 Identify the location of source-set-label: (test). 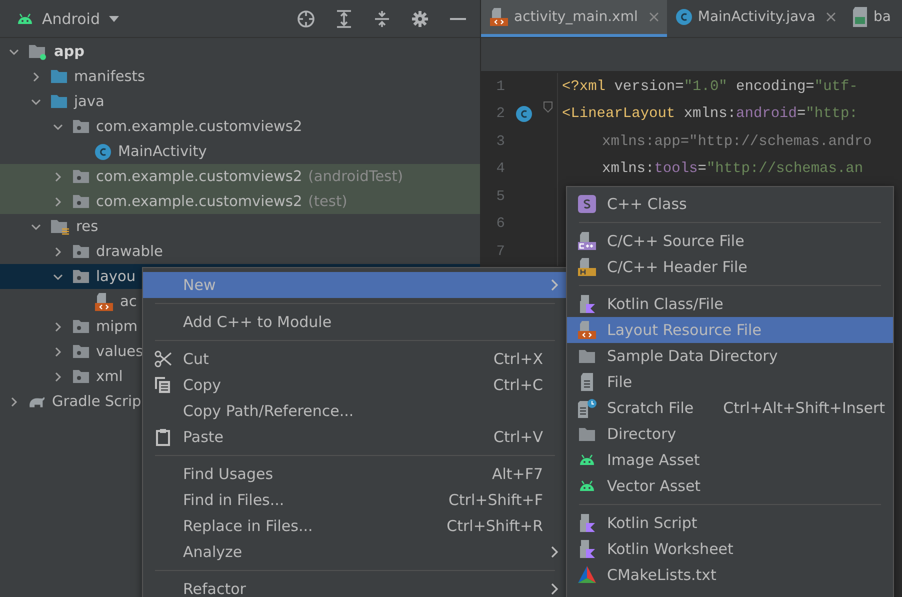
(328, 202).